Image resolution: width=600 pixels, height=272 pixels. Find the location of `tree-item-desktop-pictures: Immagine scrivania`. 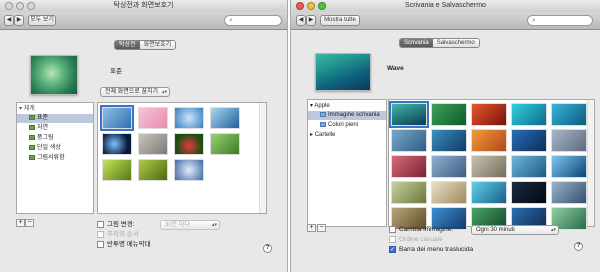

tree-item-desktop-pictures: Immagine scrivania is located at coordinates (347, 115).